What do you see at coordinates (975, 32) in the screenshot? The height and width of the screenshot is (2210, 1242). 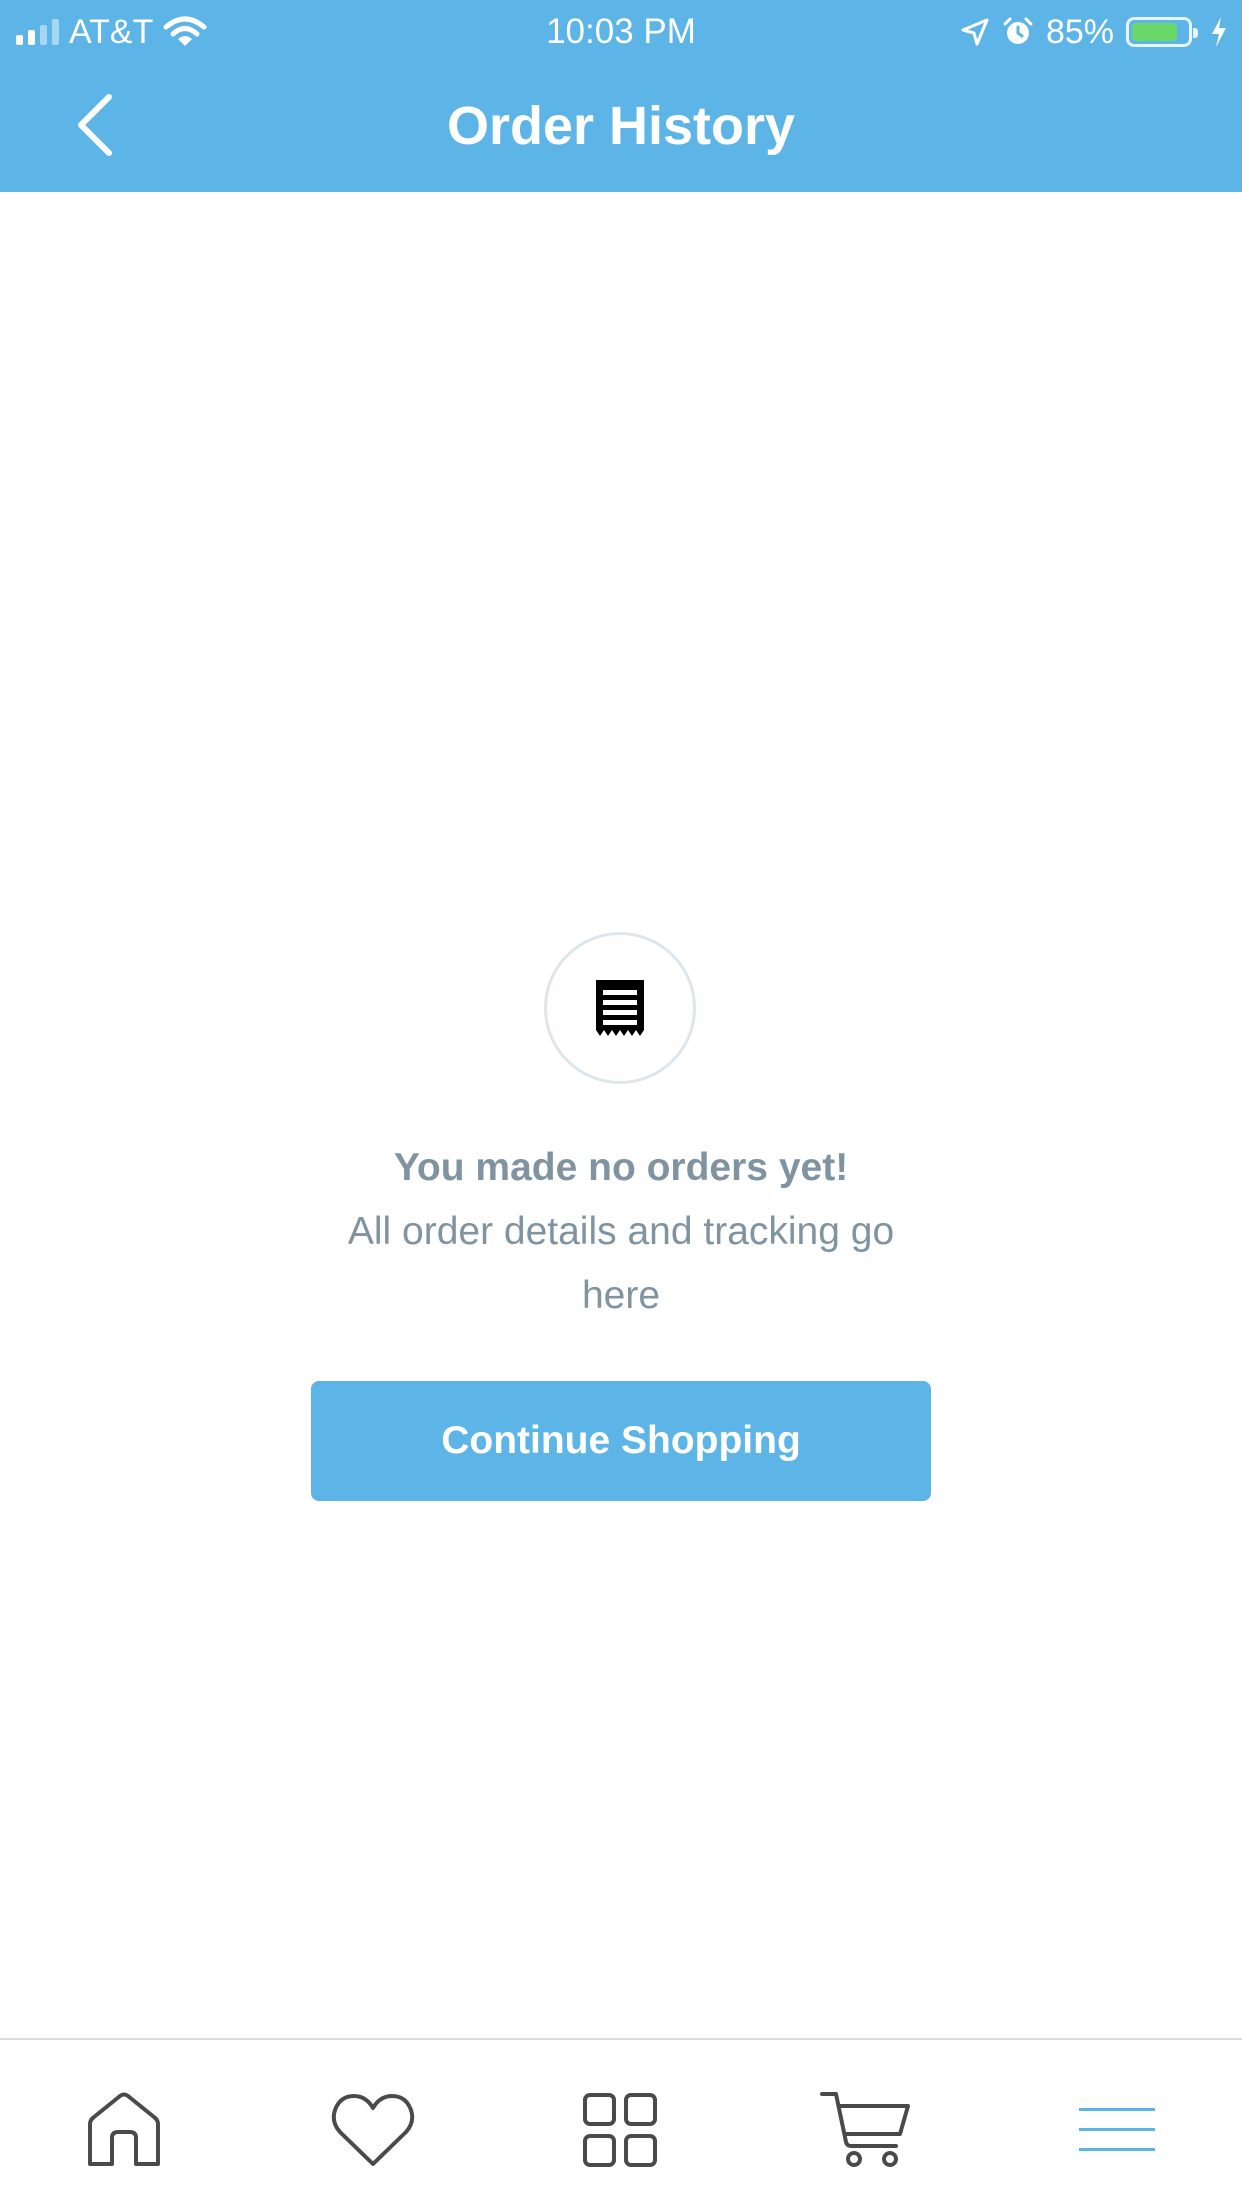 I see `location-icon` at bounding box center [975, 32].